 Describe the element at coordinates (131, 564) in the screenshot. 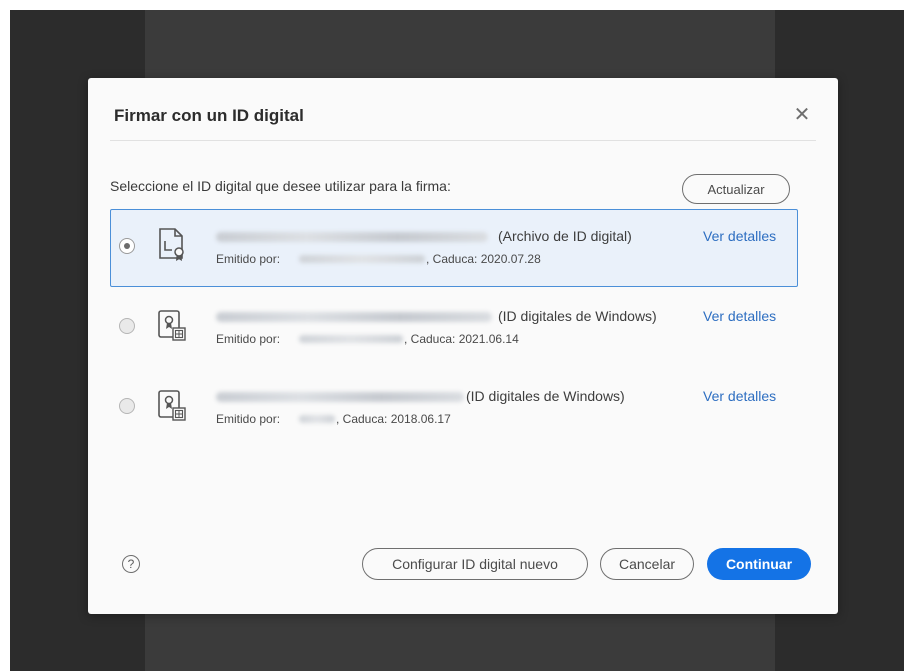

I see `help-icon: ?` at that location.